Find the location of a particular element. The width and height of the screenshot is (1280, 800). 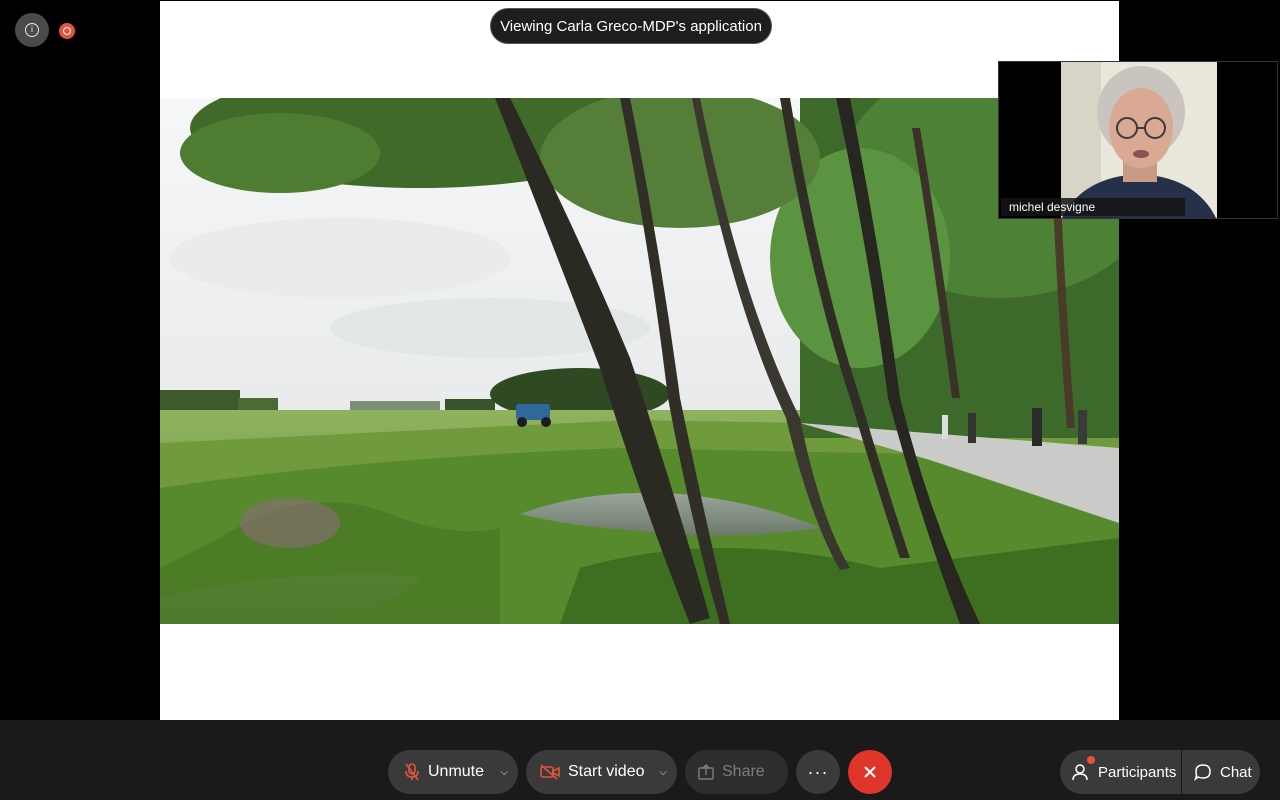

mic-muted-icon is located at coordinates (412, 772).